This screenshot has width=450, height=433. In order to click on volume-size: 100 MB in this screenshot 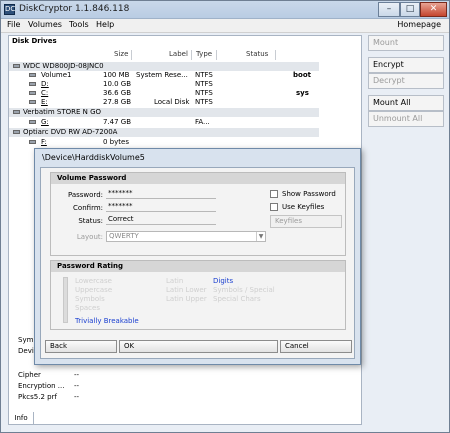, I will do `click(116, 75)`.